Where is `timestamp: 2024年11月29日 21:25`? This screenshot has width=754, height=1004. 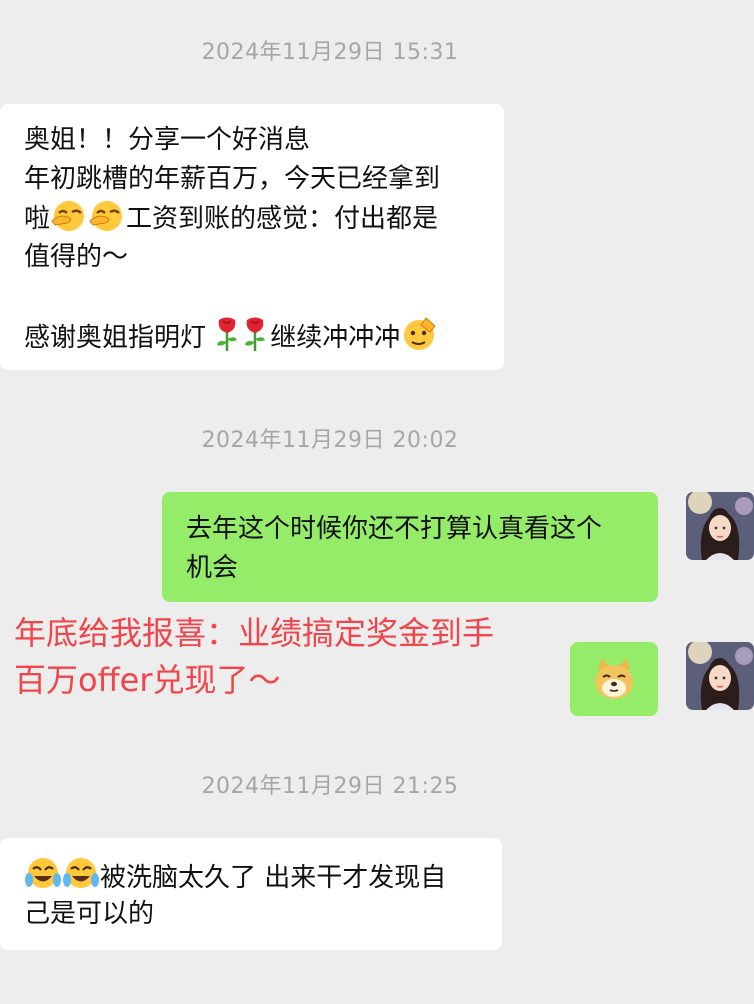
timestamp: 2024年11月29日 21:25 is located at coordinates (330, 786).